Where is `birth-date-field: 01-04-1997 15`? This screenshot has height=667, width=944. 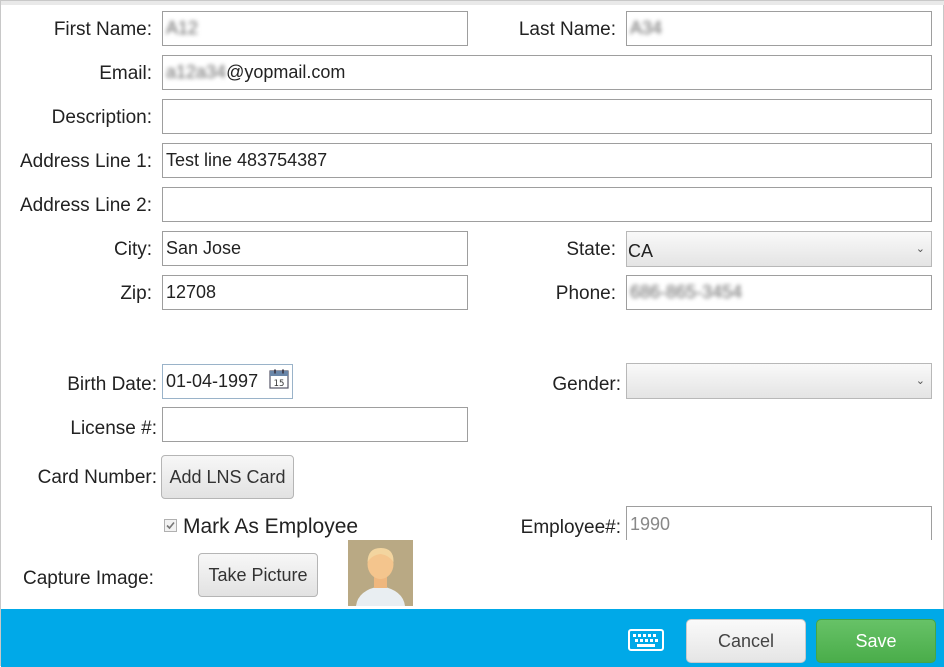 birth-date-field: 01-04-1997 15 is located at coordinates (227, 381).